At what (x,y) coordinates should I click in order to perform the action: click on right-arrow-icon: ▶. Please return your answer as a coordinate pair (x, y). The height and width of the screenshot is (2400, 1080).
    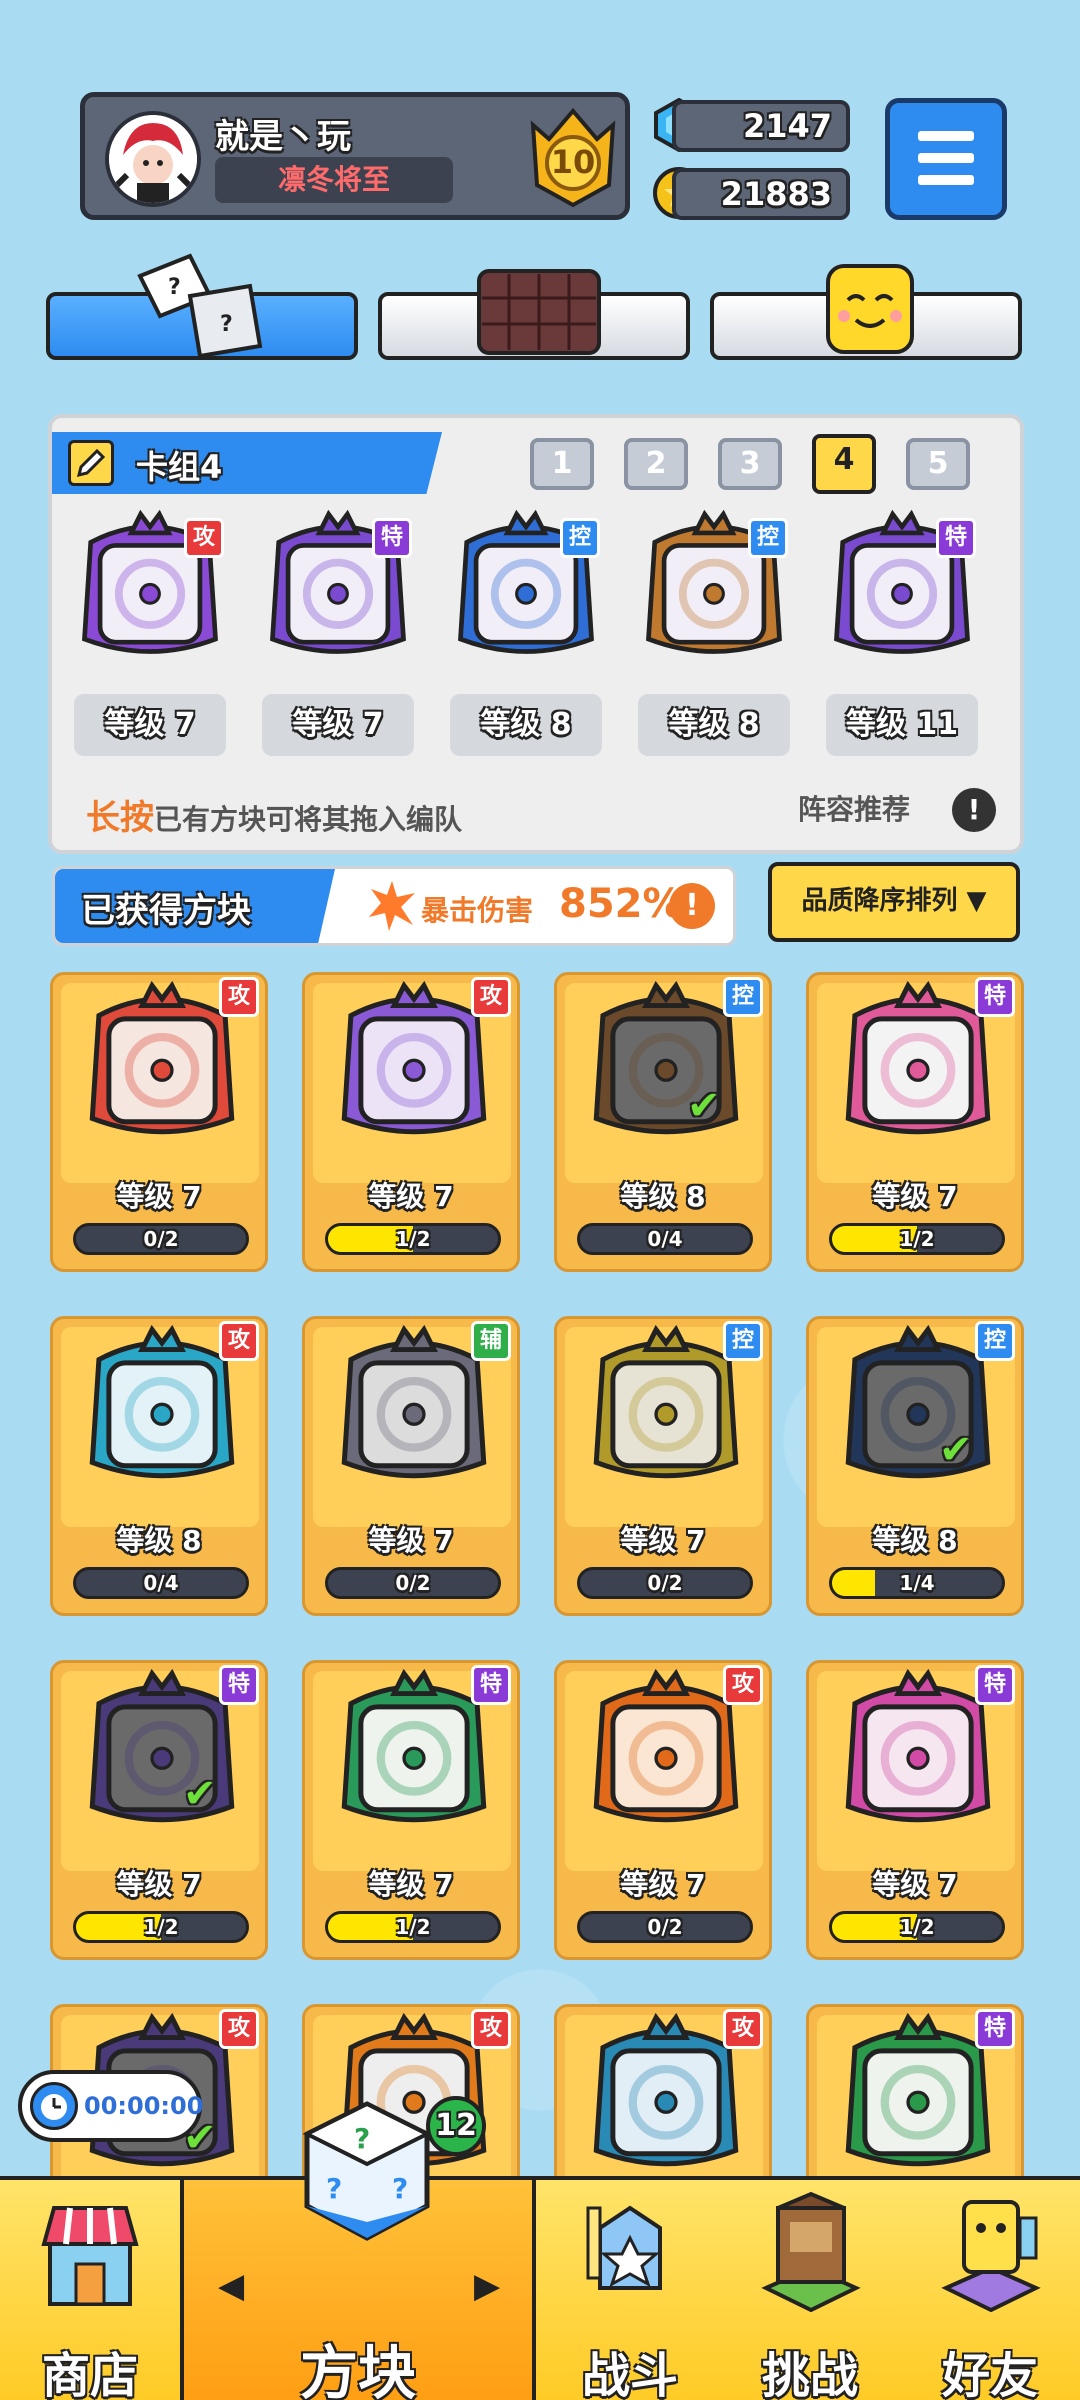
    Looking at the image, I should click on (487, 2286).